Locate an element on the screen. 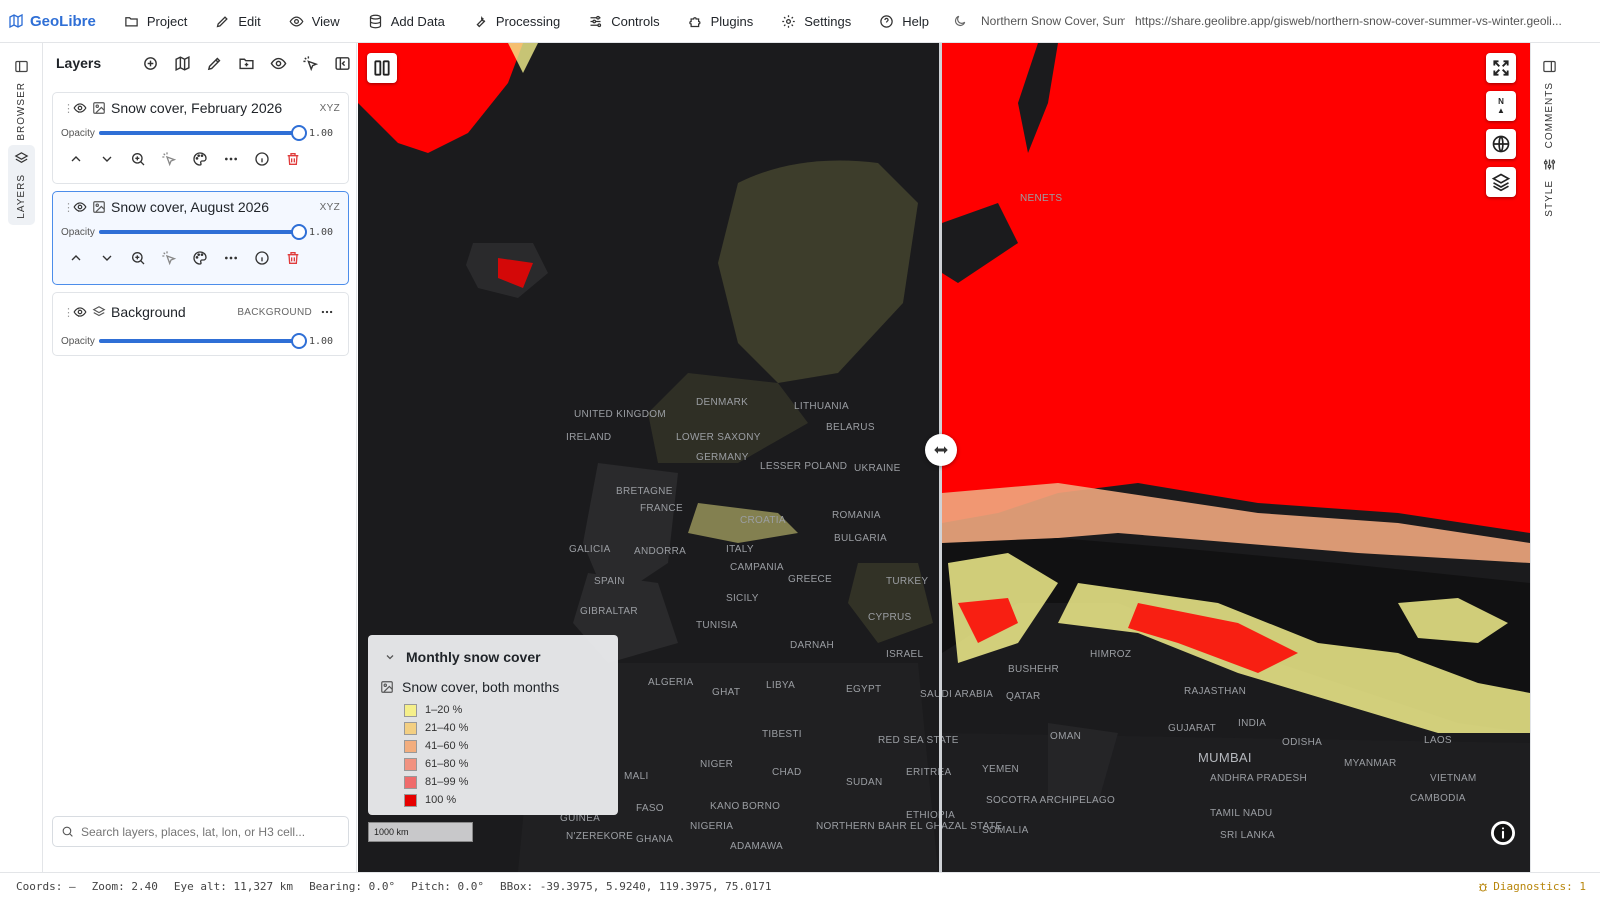 The image size is (1600, 900). map-label: KANO is located at coordinates (725, 806).